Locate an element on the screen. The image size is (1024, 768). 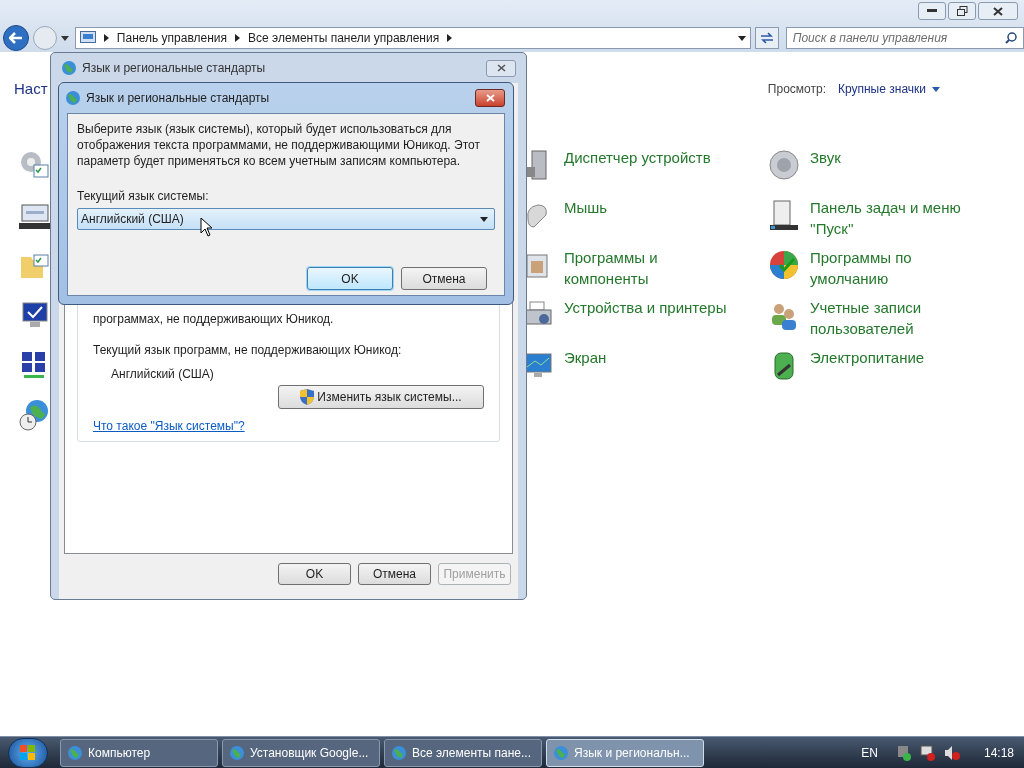
control-panel-link: Учетные записи пользователей is located at coordinates (866, 317).